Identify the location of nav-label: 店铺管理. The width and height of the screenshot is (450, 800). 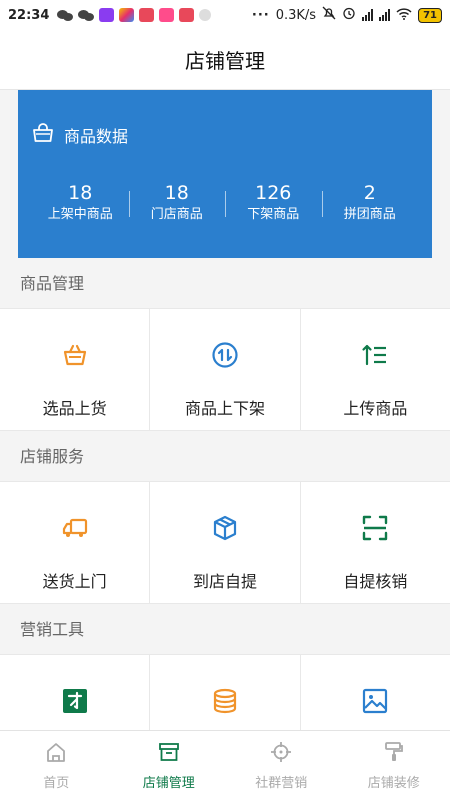
(168, 783).